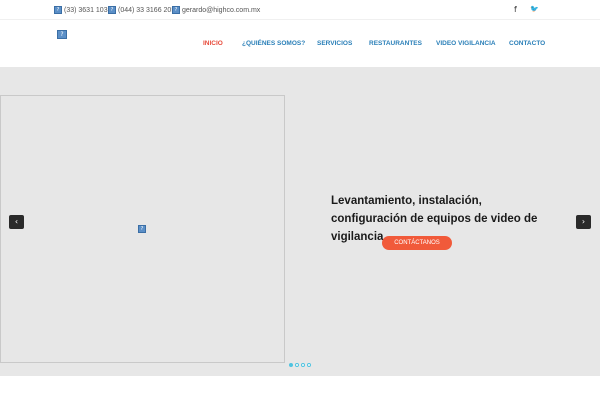 The width and height of the screenshot is (600, 400). Describe the element at coordinates (213, 43) in the screenshot. I see `nav-inicio: INICIO` at that location.